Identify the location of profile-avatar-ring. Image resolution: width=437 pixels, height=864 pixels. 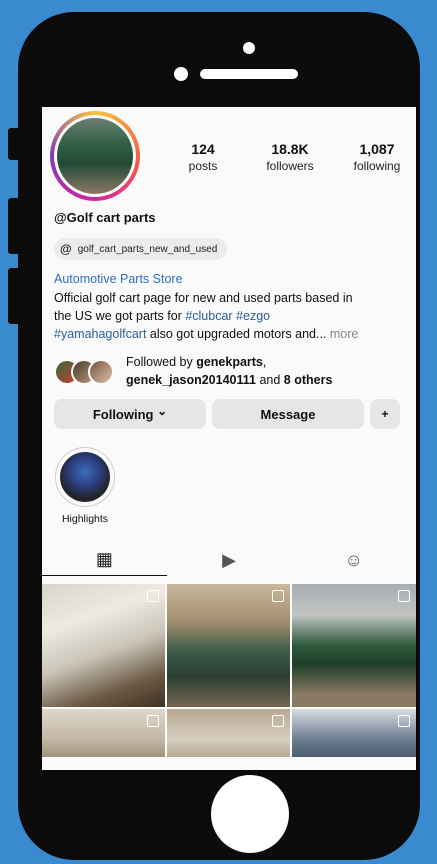
(95, 156).